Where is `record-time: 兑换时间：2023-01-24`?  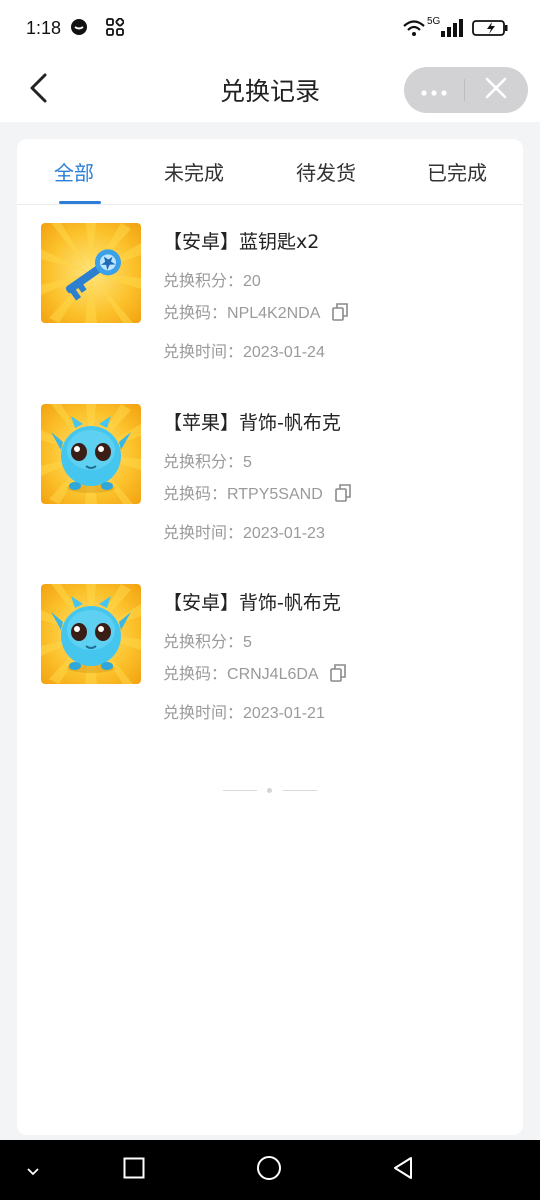
record-time: 兑换时间：2023-01-24 is located at coordinates (244, 352).